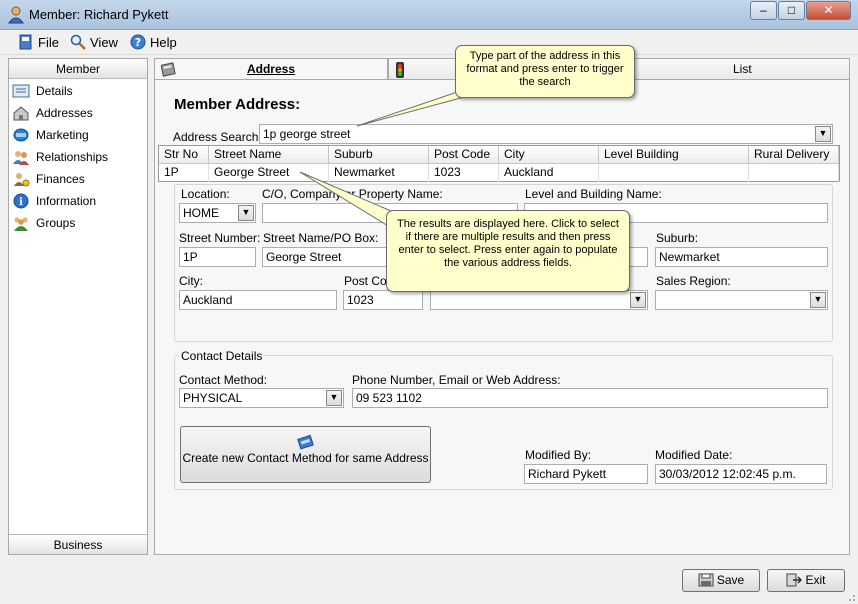  I want to click on sidebar-item-marketing: Marketing, so click(78, 135).